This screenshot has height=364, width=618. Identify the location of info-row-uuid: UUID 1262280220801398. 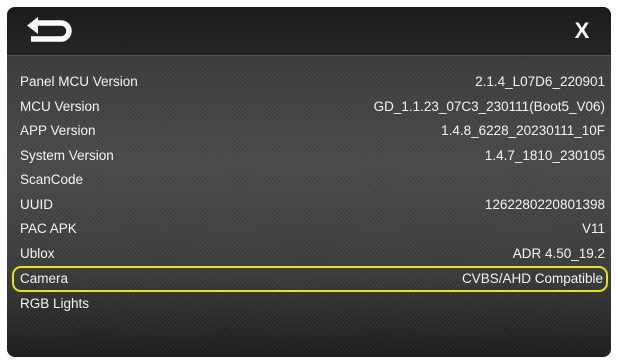
(309, 205).